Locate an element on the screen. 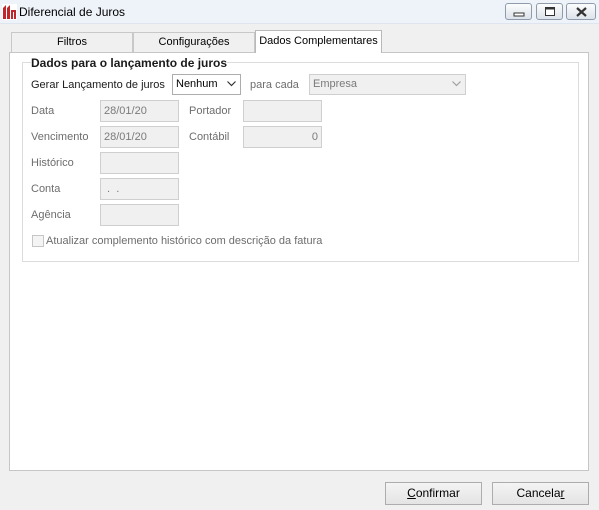  maximize-icon is located at coordinates (550, 11).